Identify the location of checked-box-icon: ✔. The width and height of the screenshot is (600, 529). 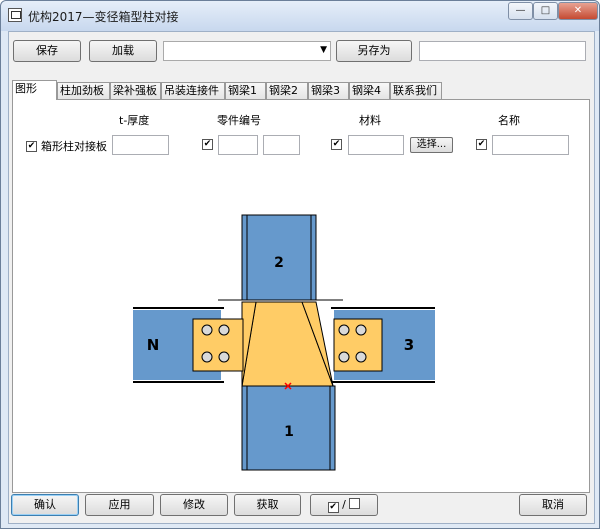
(333, 507).